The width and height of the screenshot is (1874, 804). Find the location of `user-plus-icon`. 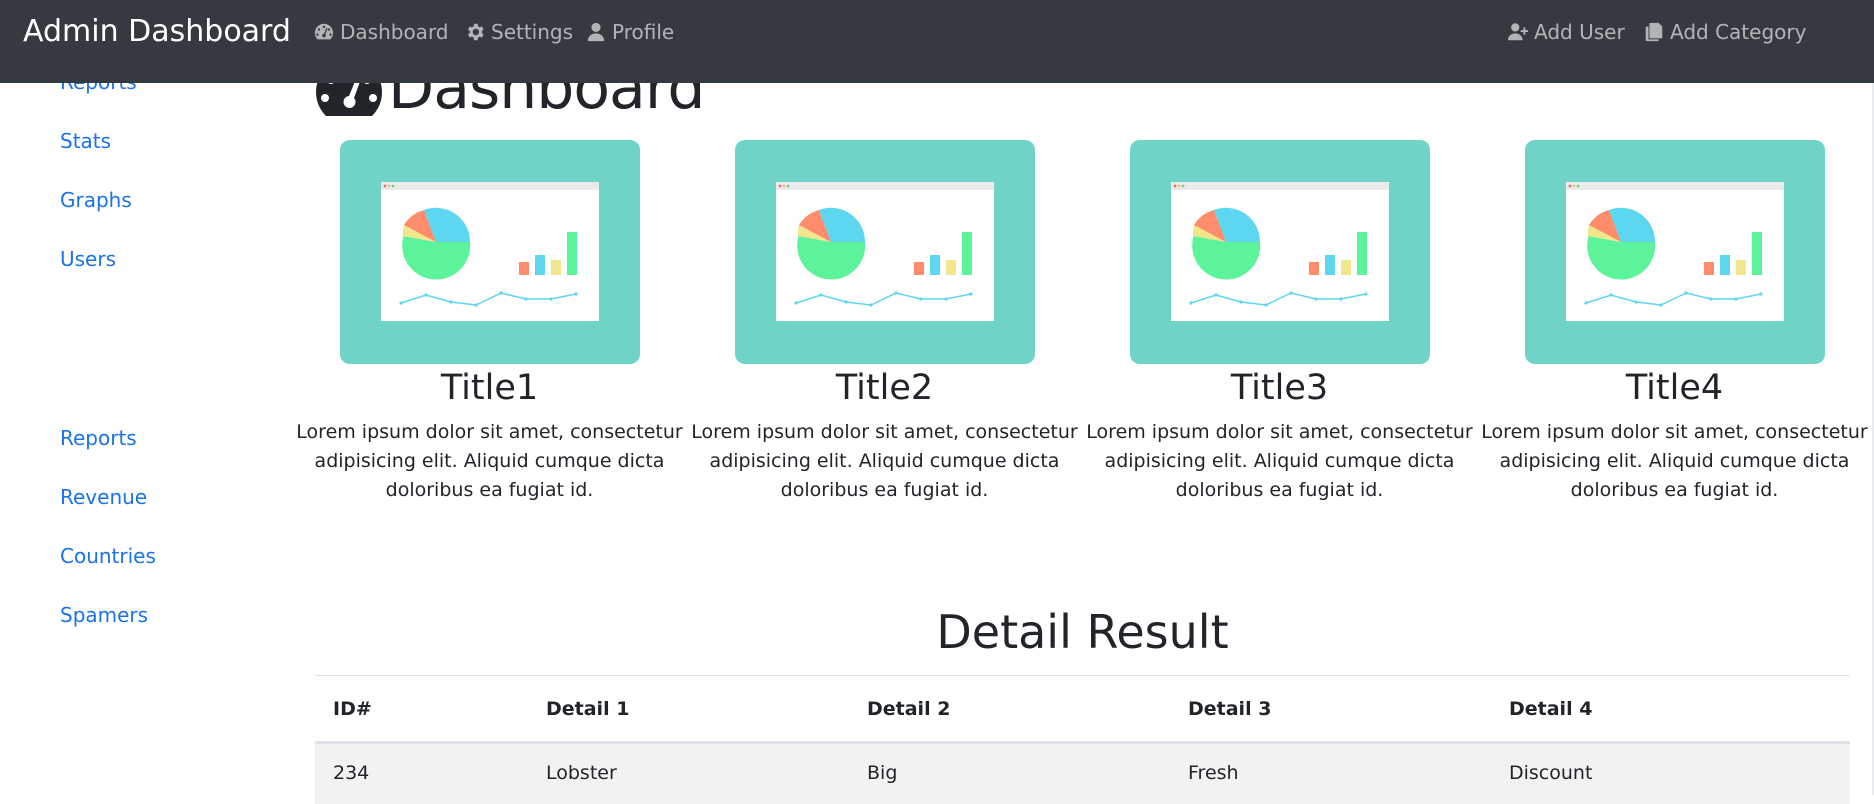

user-plus-icon is located at coordinates (1518, 32).